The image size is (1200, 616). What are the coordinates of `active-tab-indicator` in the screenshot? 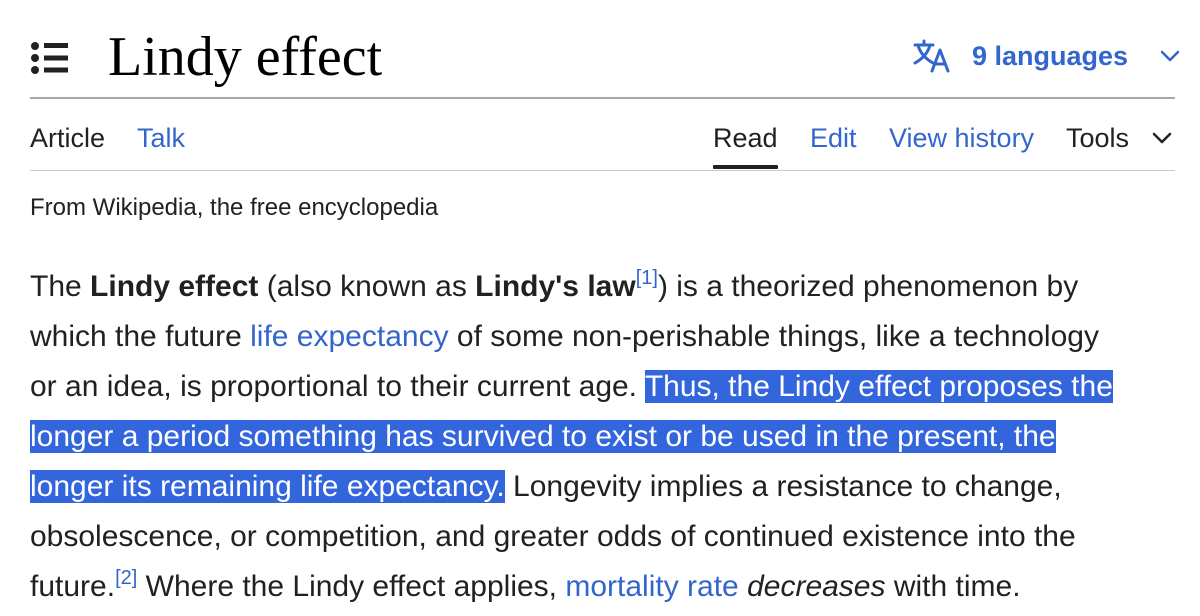 It's located at (745, 167).